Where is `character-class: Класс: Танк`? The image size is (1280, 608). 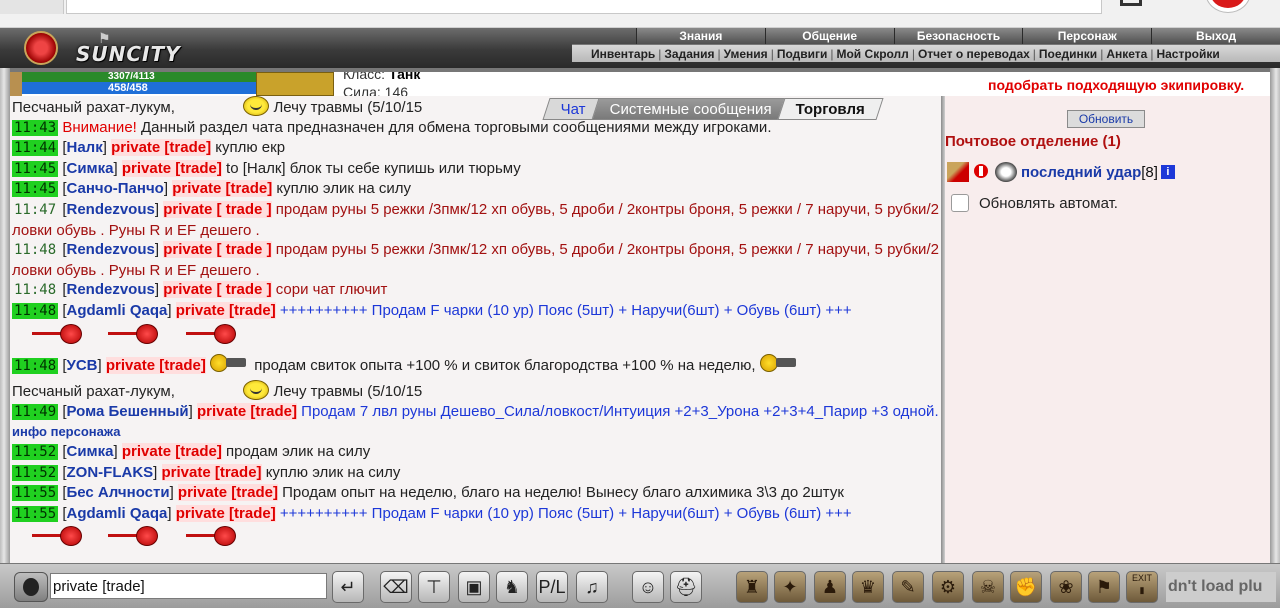
character-class: Класс: Танк is located at coordinates (382, 77).